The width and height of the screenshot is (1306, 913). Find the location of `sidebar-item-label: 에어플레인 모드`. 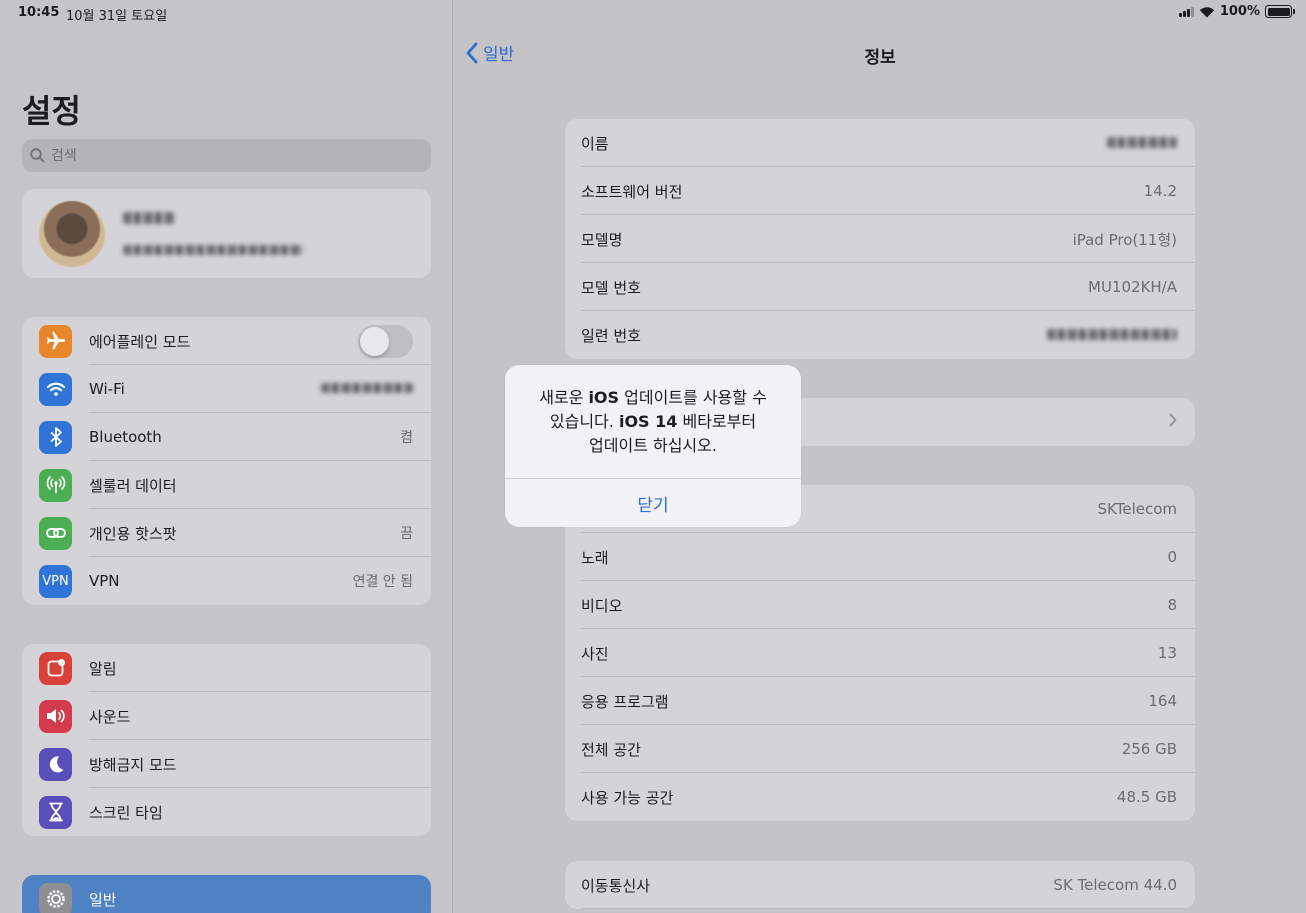

sidebar-item-label: 에어플레인 모드 is located at coordinates (140, 341).